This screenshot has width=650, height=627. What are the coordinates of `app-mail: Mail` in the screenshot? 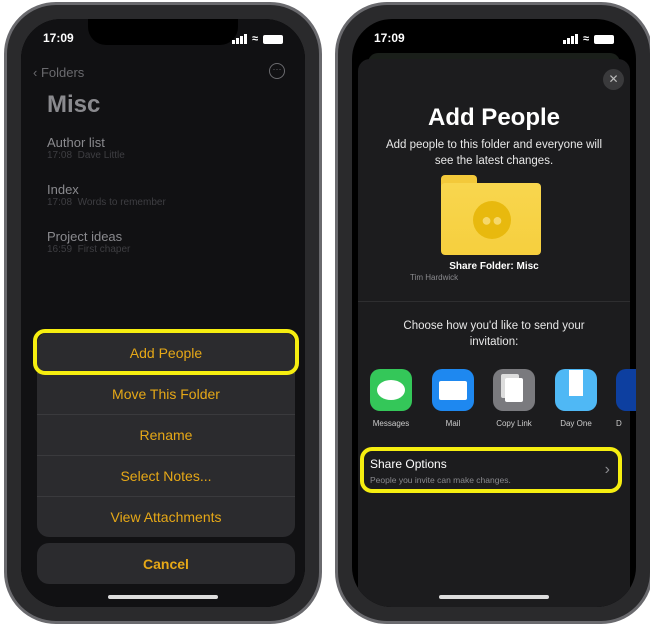 It's located at (453, 398).